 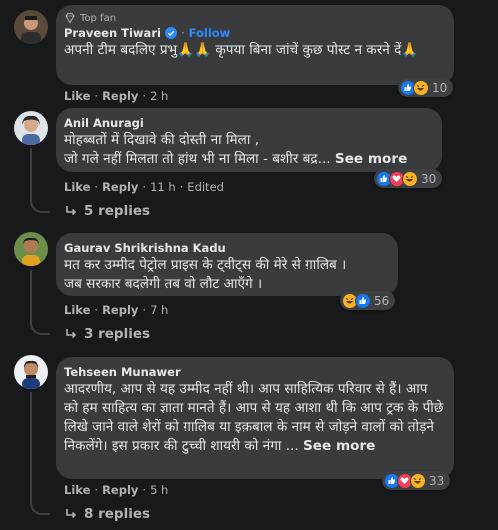 I want to click on reaction-summary: 10, so click(x=426, y=87).